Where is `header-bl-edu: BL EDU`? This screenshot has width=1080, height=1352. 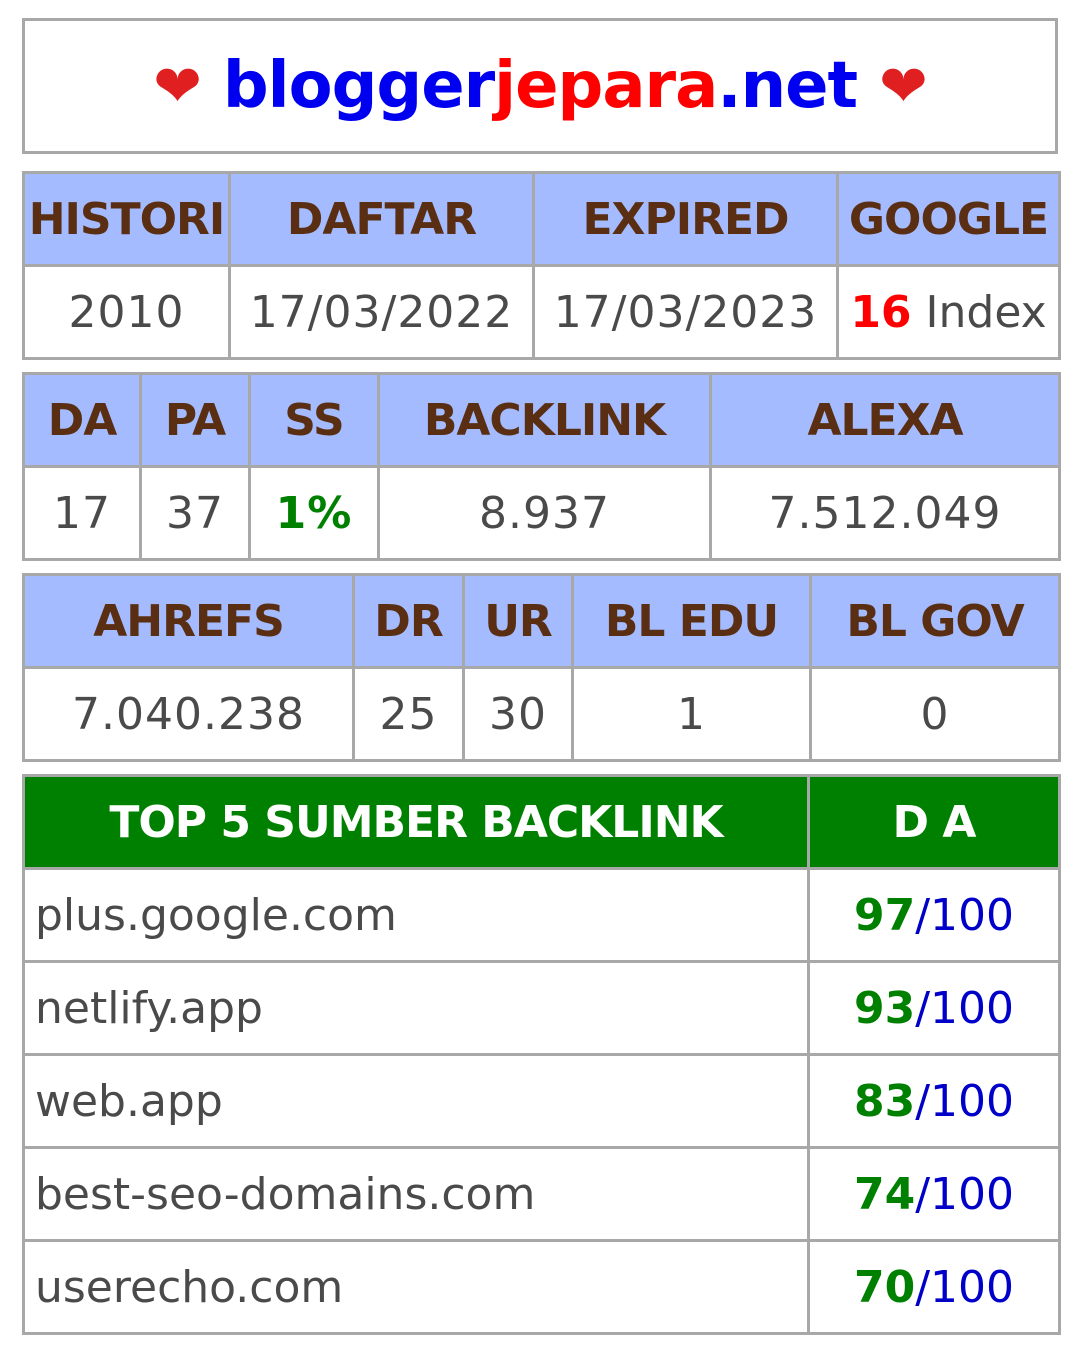
header-bl-edu: BL EDU is located at coordinates (691, 621).